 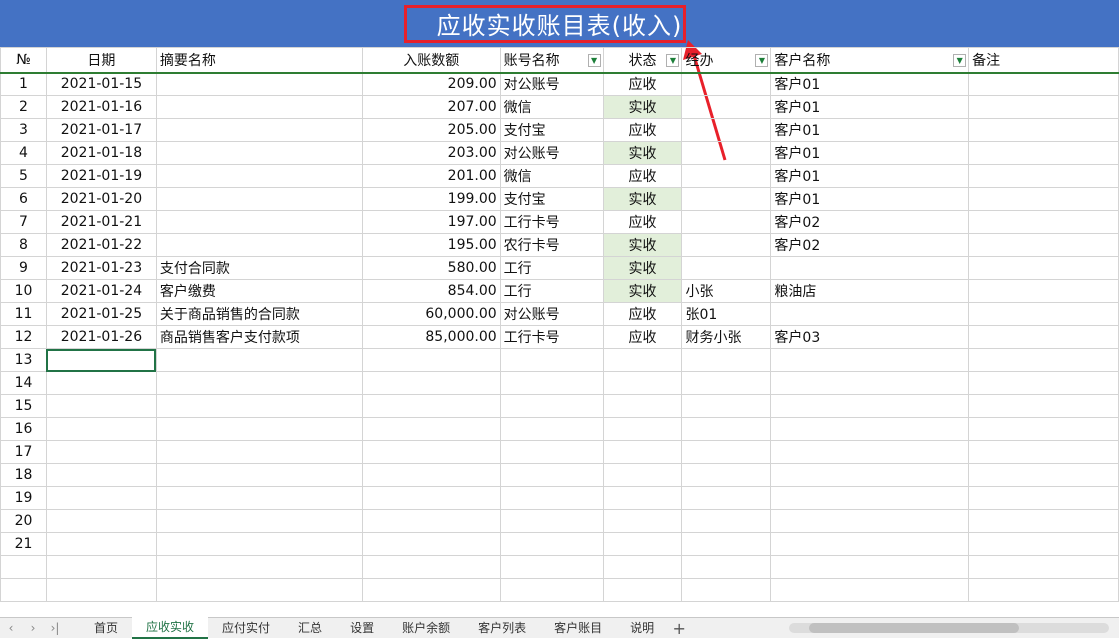 What do you see at coordinates (642, 176) in the screenshot?
I see `cell-status: 应收` at bounding box center [642, 176].